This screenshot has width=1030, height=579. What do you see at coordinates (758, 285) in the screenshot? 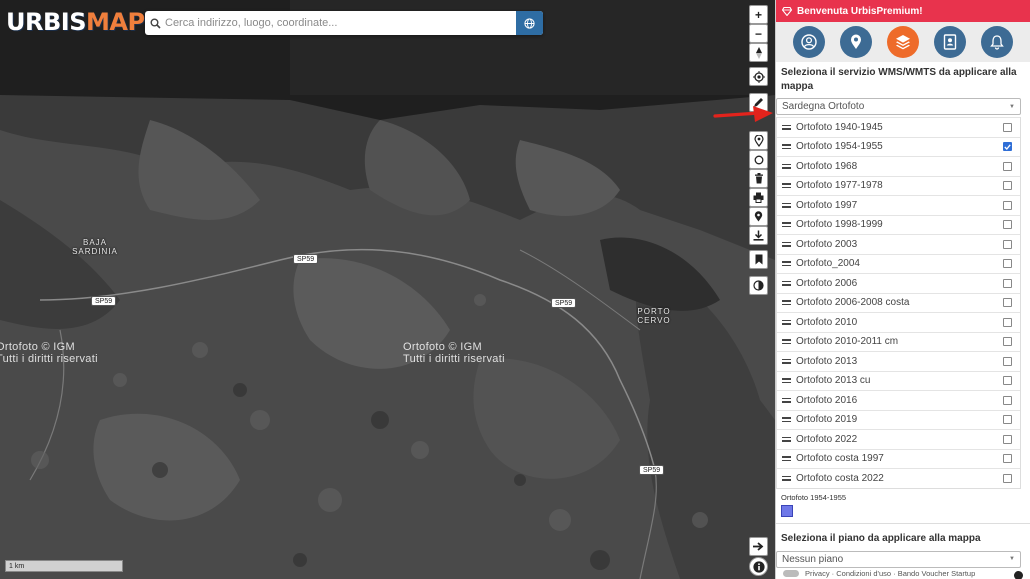
I see `contrast-button` at bounding box center [758, 285].